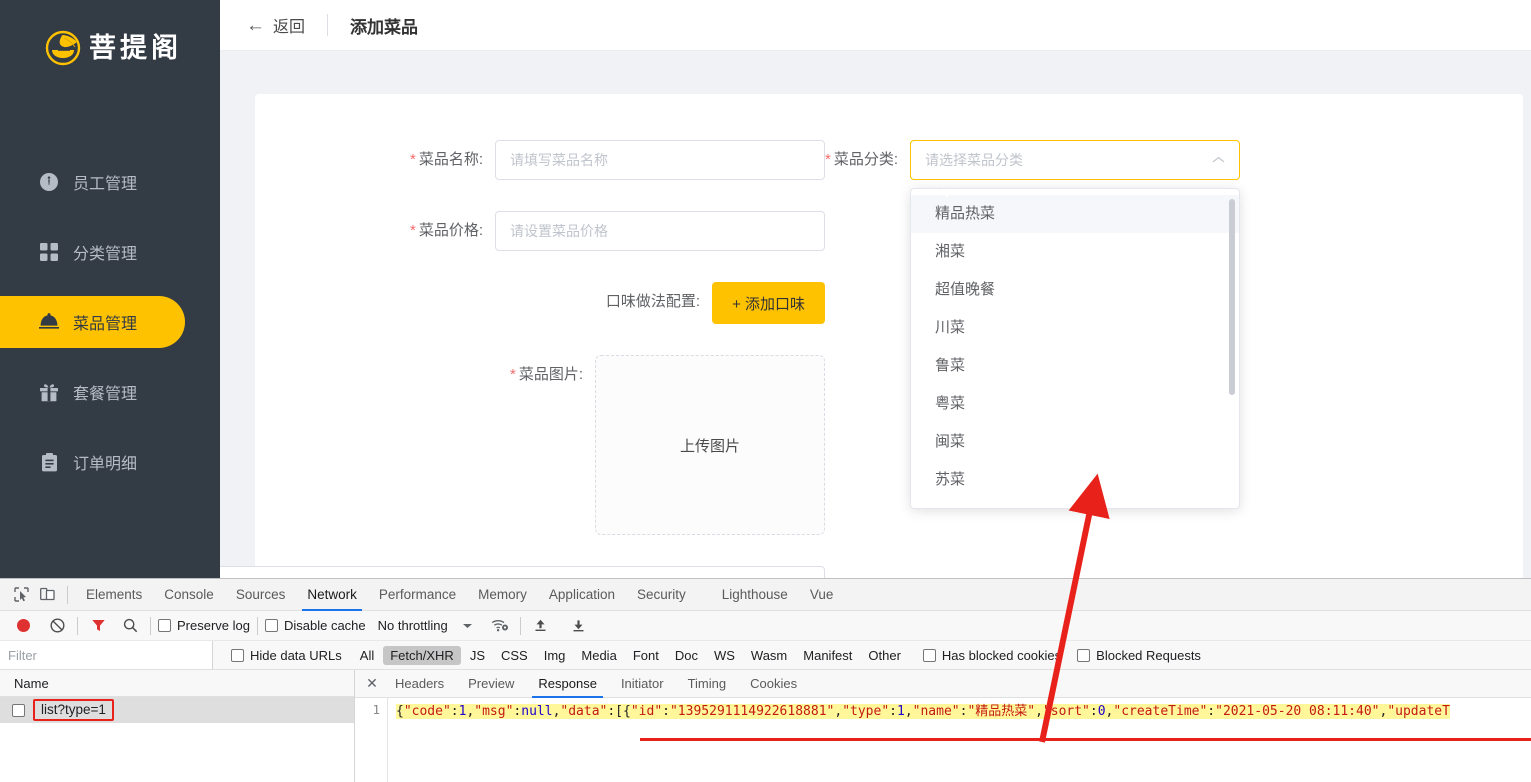 This screenshot has height=782, width=1531. What do you see at coordinates (686, 655) in the screenshot?
I see `filter-type-doc: Doc` at bounding box center [686, 655].